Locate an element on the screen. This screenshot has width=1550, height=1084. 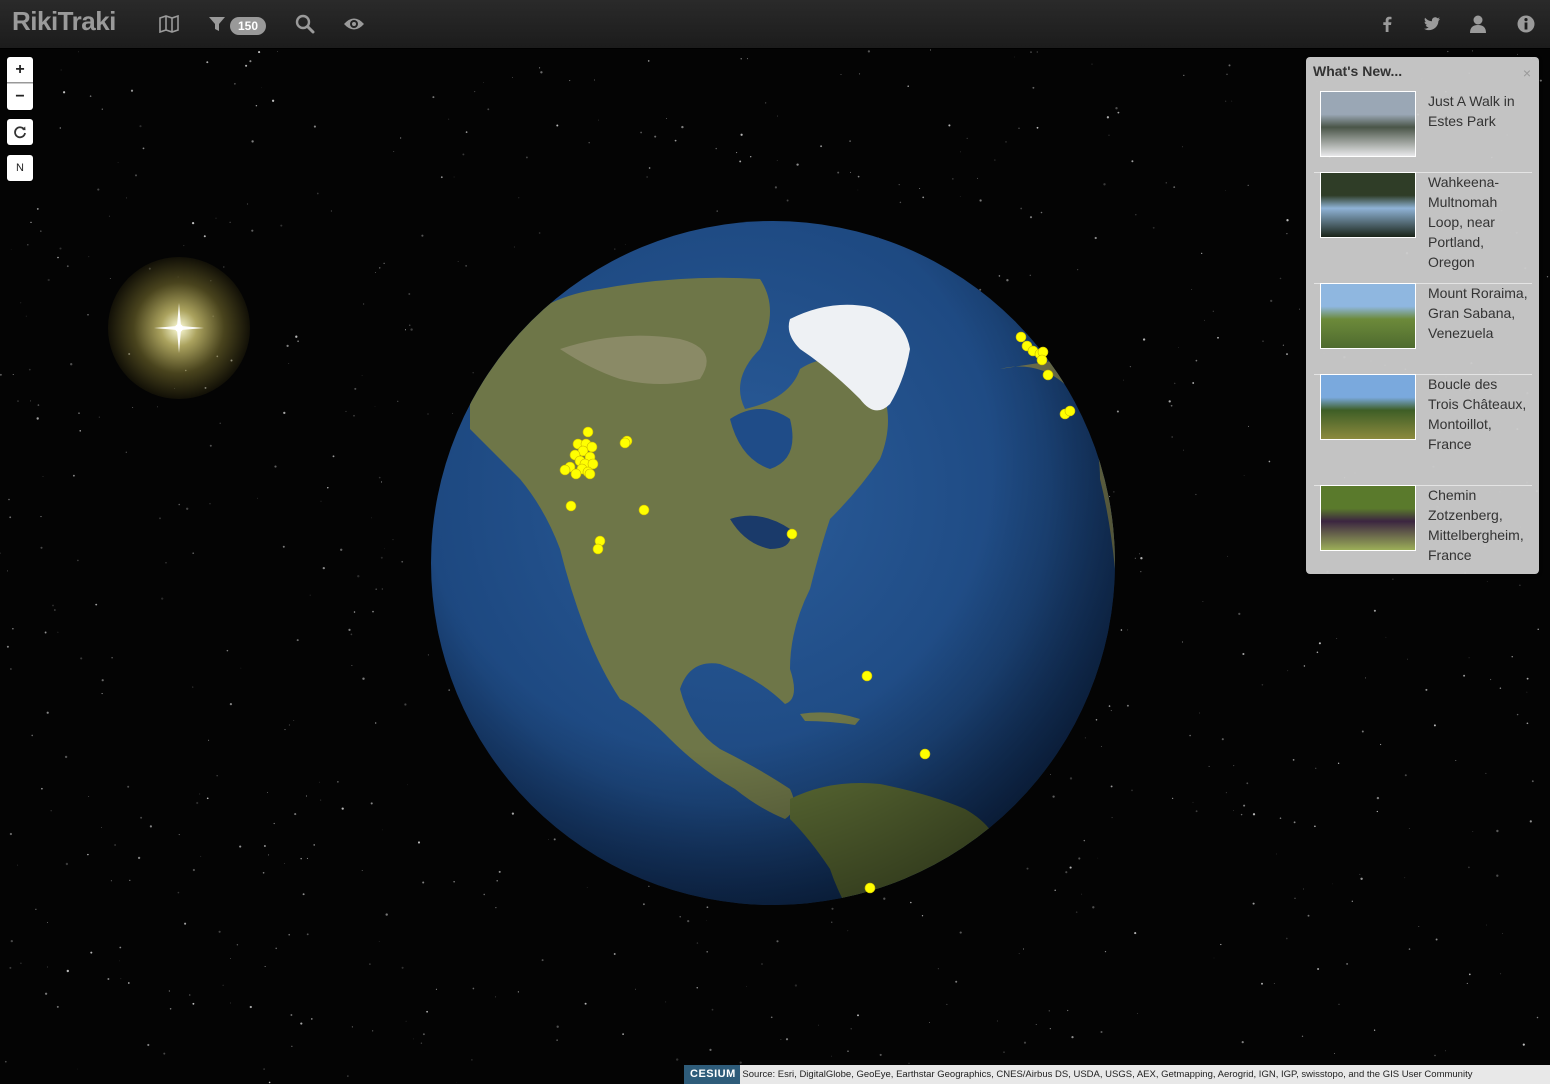
whats-new-item: Mount Roraima, Gran Sabana, Venezuela is located at coordinates (1423, 329).